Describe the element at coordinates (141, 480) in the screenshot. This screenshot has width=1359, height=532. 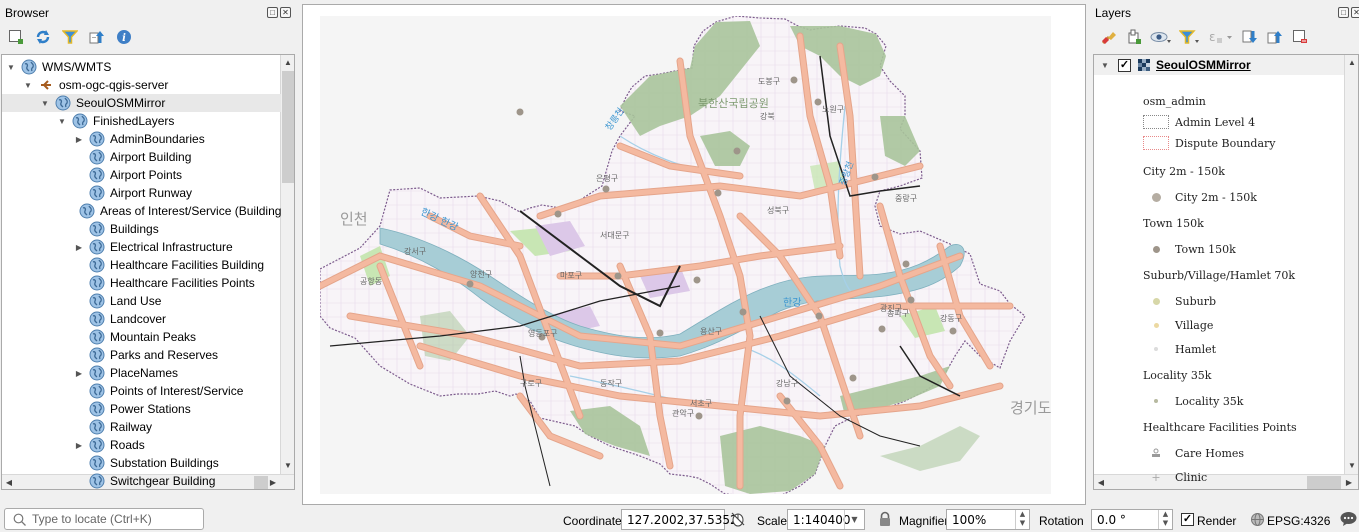
I see `browser-tree-item: Switchgear Building` at that location.